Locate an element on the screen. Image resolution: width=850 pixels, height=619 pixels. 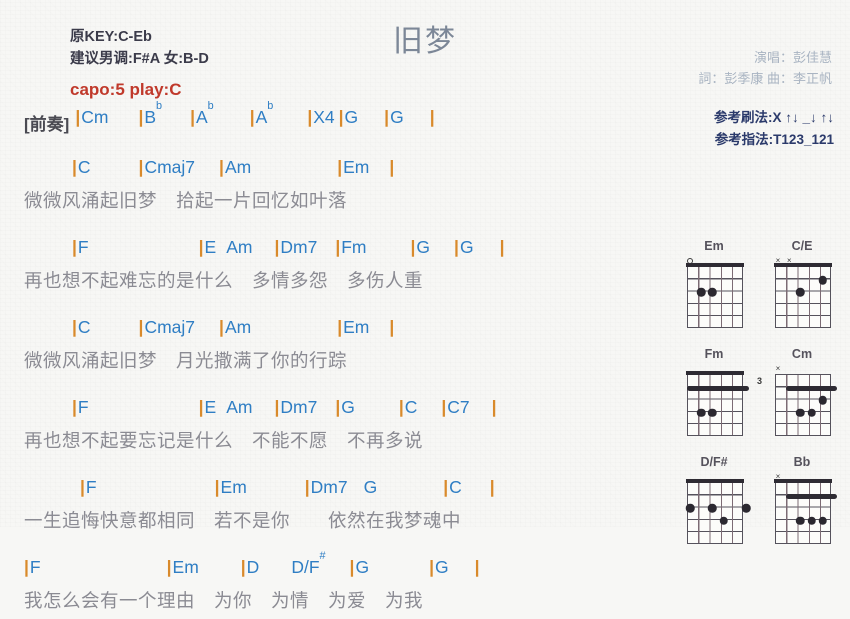
credit-writers: 詞：彭季康 曲：李正帆 is located at coordinates (765, 78).